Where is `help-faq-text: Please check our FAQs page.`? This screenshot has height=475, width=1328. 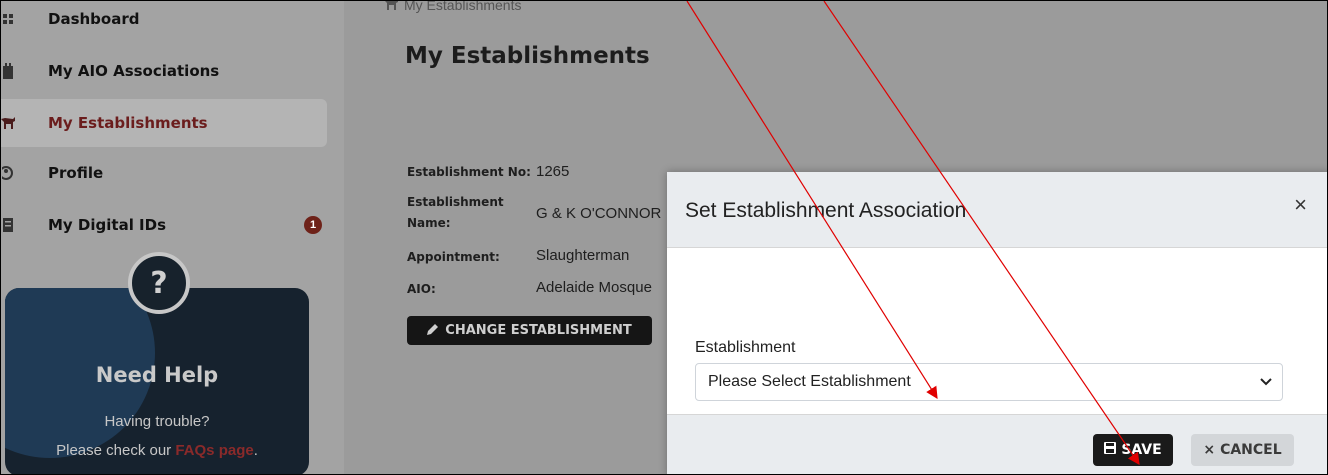
help-faq-text: Please check our FAQs page. is located at coordinates (157, 450).